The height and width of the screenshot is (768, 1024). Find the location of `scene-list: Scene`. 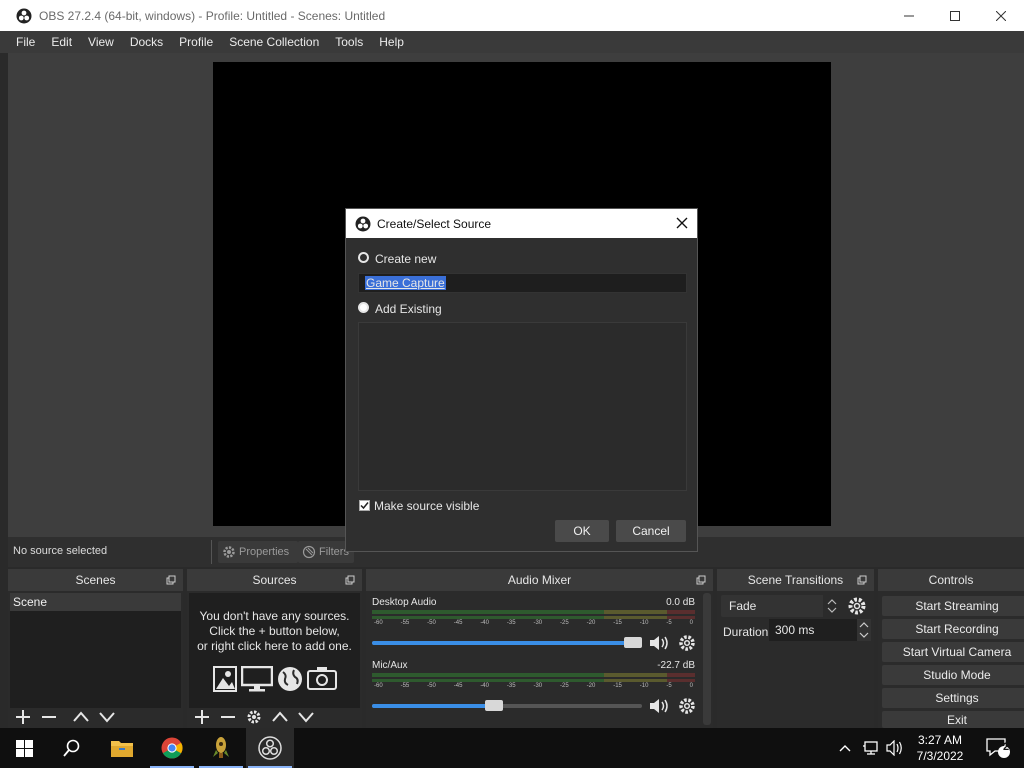

scene-list: Scene is located at coordinates (95, 650).